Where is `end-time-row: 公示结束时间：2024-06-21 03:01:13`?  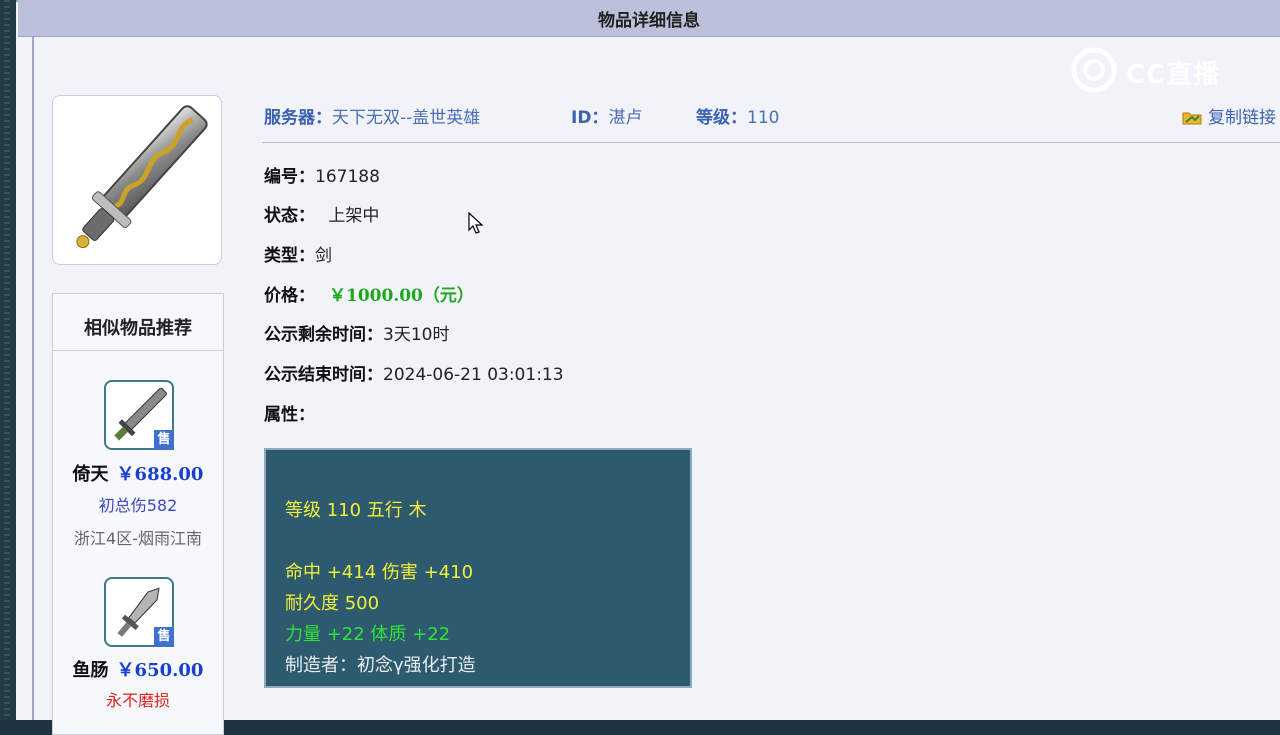 end-time-row: 公示结束时间：2024-06-21 03:01:13 is located at coordinates (414, 372).